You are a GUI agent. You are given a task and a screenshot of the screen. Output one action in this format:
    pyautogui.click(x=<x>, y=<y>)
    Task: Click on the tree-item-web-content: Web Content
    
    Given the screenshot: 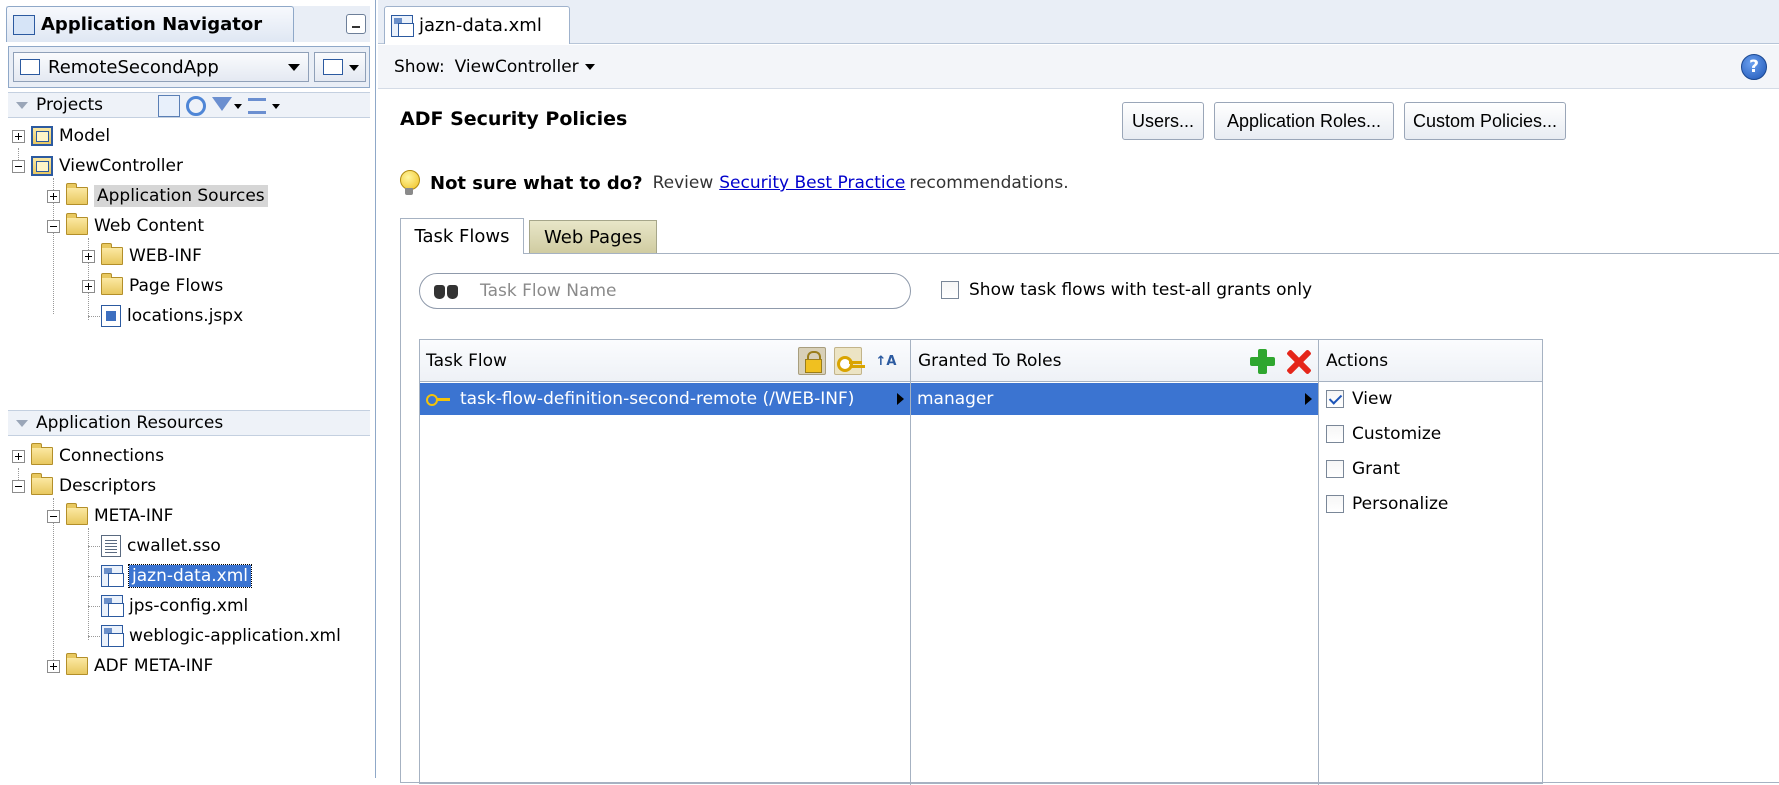 What is the action you would take?
    pyautogui.click(x=125, y=226)
    